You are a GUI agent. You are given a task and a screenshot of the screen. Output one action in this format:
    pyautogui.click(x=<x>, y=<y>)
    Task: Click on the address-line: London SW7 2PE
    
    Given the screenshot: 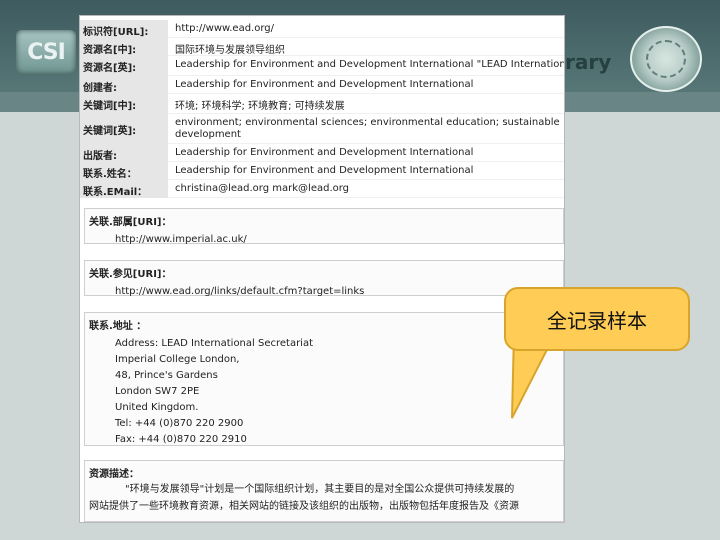 What is the action you would take?
    pyautogui.click(x=157, y=391)
    